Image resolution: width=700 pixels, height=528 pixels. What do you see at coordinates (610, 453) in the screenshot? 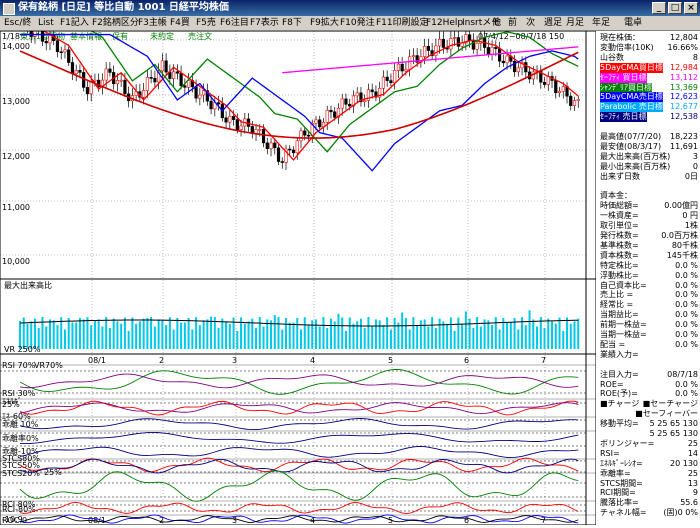
I see `info-key: RSI=` at bounding box center [610, 453].